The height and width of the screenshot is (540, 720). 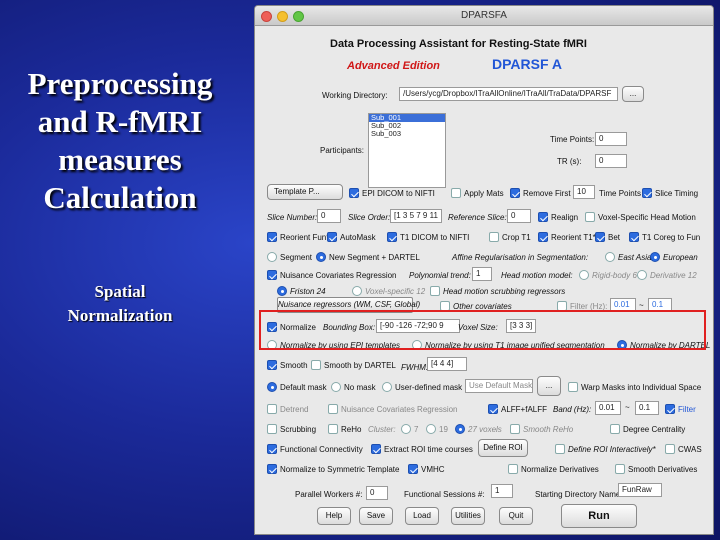 I want to click on reorient-t1-checkbox, so click(x=543, y=237).